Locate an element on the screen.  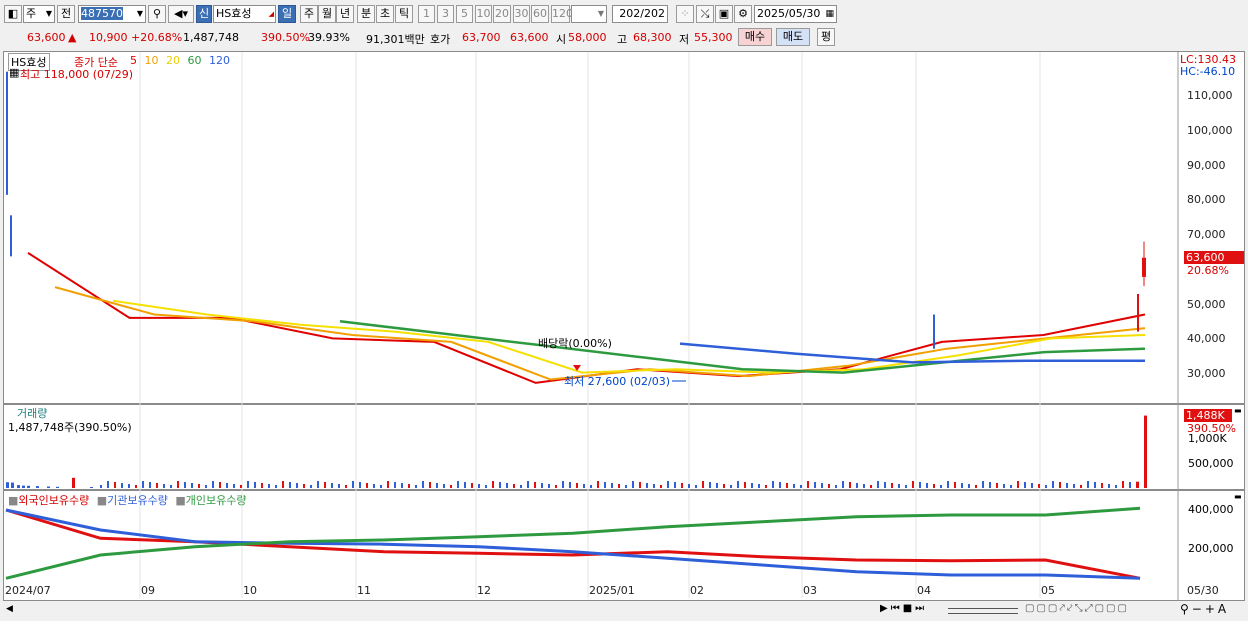
tool-icons: ▢▢▢⤤⤦⤡⤢▢▢▢ is located at coordinates (1077, 608).